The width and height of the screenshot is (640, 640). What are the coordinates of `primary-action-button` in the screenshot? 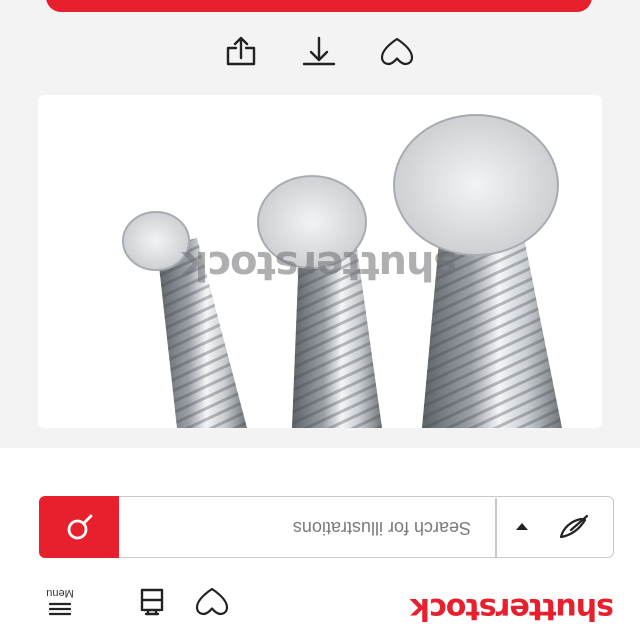 It's located at (319, 6).